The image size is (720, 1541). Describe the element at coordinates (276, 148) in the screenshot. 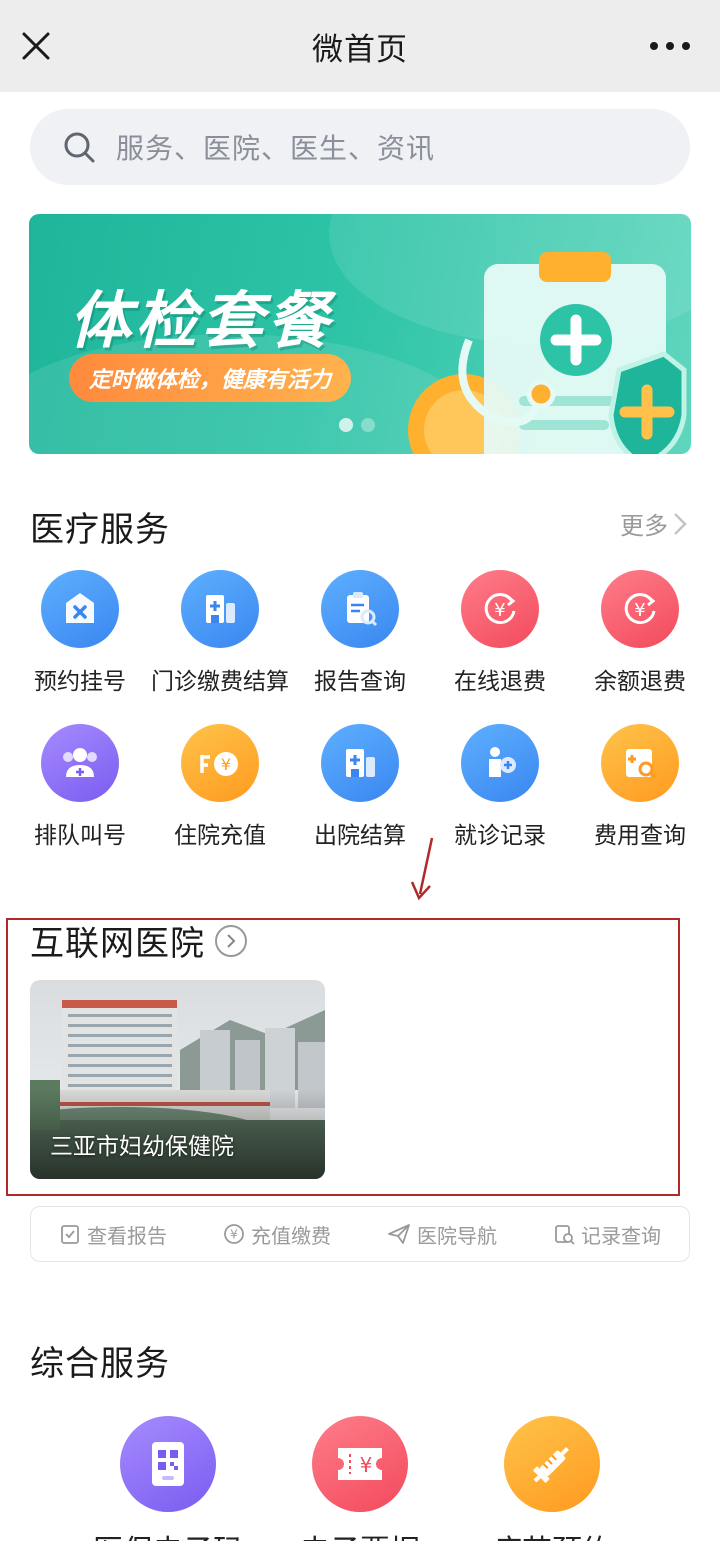

I see `search-placeholder: 服务、医院、医生、资讯` at that location.